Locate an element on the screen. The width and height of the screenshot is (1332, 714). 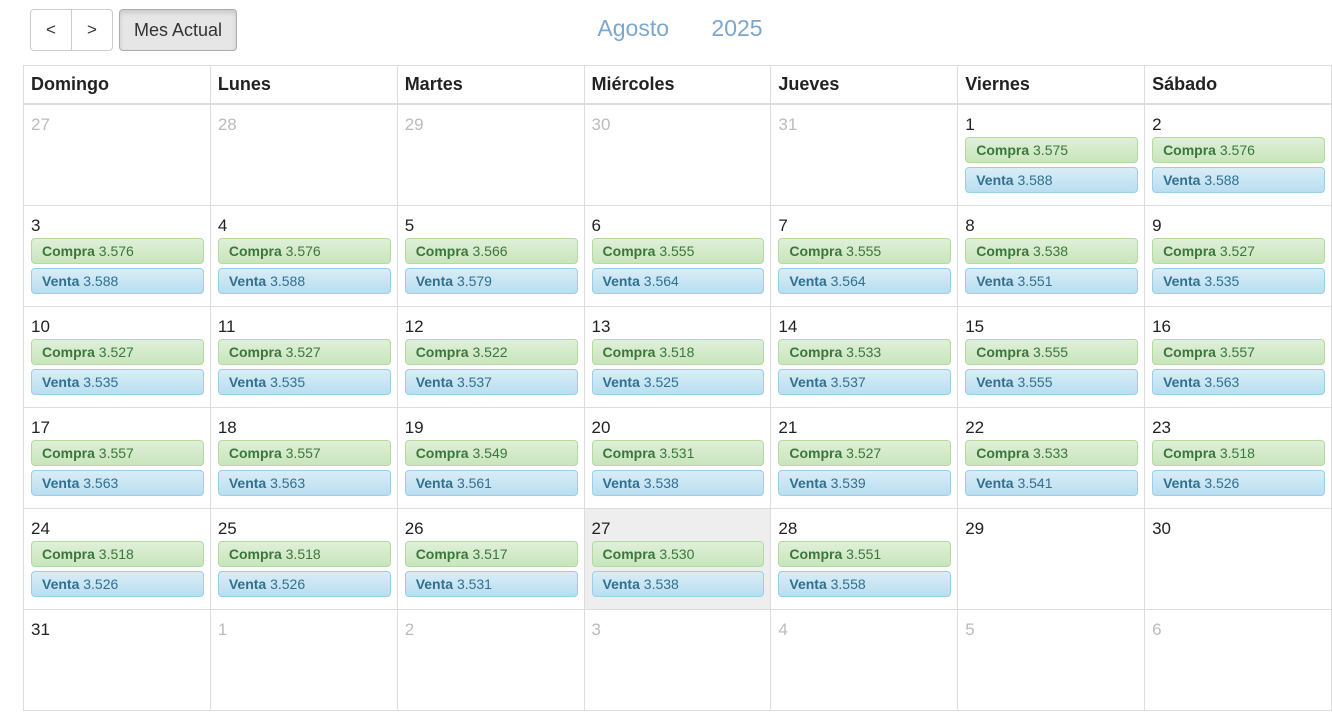
day-cell: 6 Compra 3.555 Venta 3.564 is located at coordinates (677, 255).